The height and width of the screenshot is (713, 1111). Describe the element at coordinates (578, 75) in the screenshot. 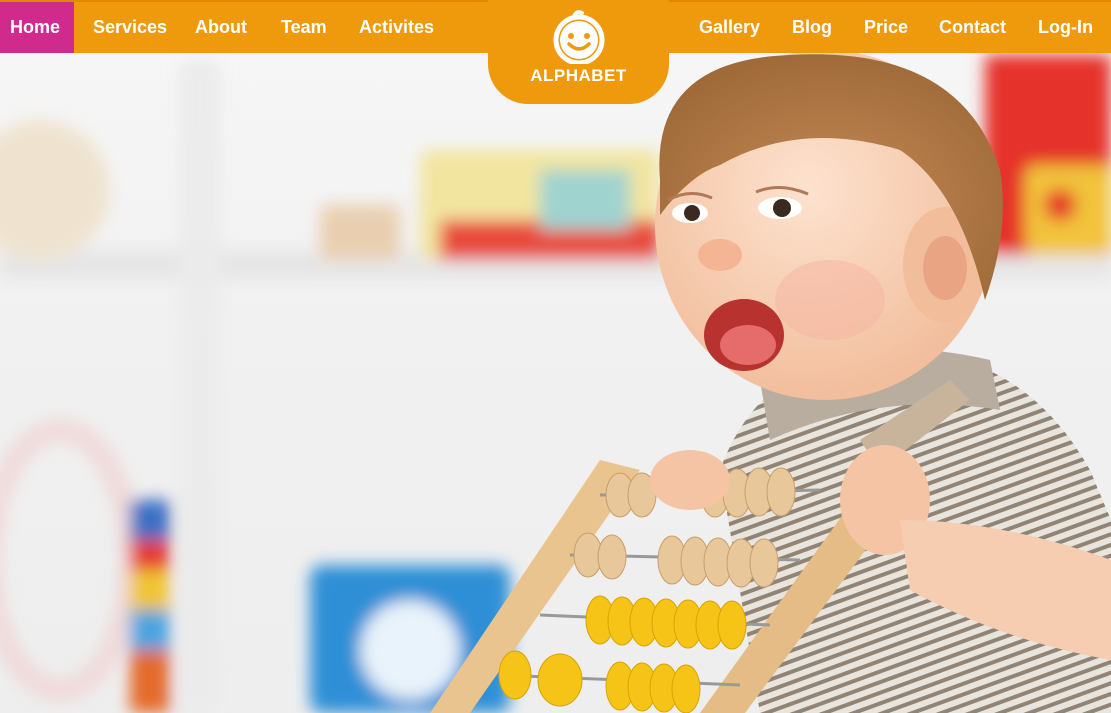

I see `logo-text: ALPHABET` at that location.